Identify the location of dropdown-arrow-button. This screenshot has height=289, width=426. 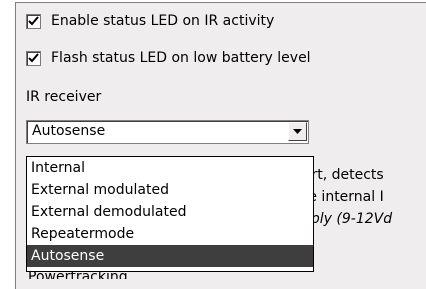
(297, 131).